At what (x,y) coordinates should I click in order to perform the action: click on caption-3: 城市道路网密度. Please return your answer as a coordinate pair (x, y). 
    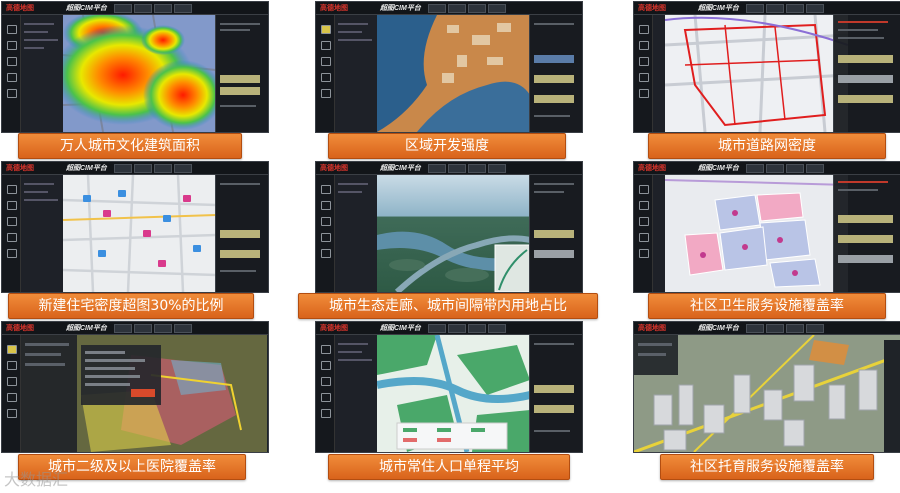
    Looking at the image, I should click on (767, 146).